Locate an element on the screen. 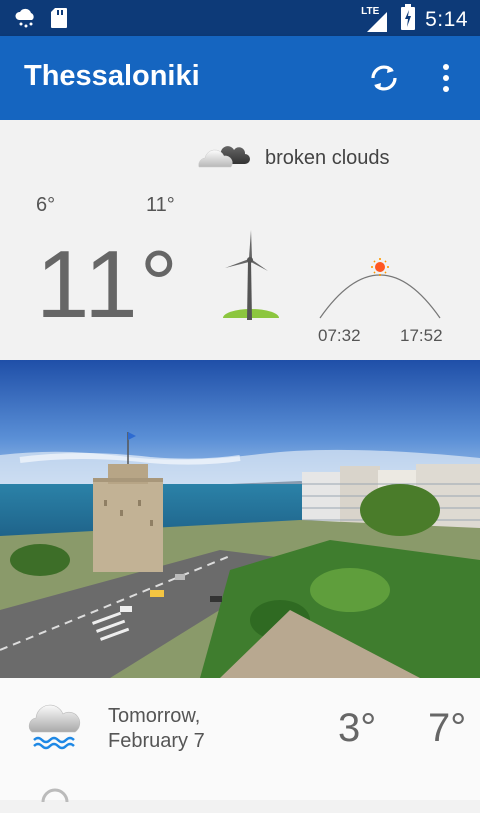 The image size is (480, 813). forecast-max-temp: 7° is located at coordinates (447, 728).